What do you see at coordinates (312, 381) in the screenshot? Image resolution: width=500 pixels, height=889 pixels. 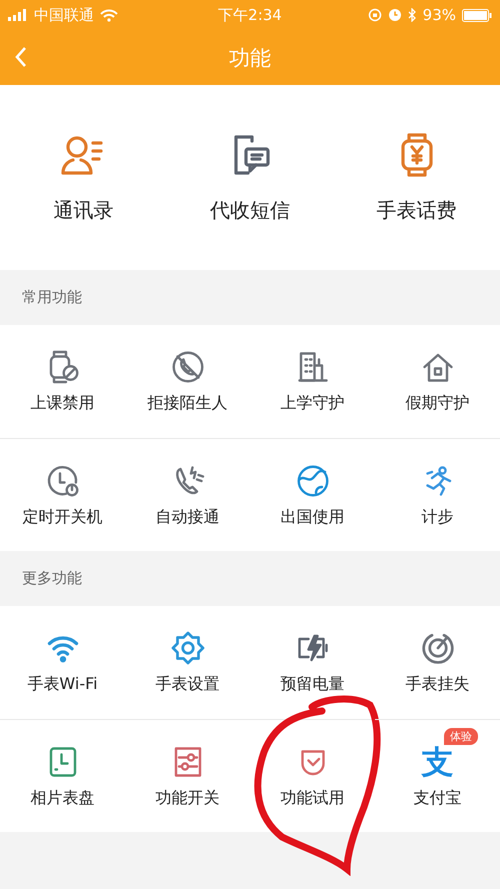 I see `feature-tile: 上学守护` at bounding box center [312, 381].